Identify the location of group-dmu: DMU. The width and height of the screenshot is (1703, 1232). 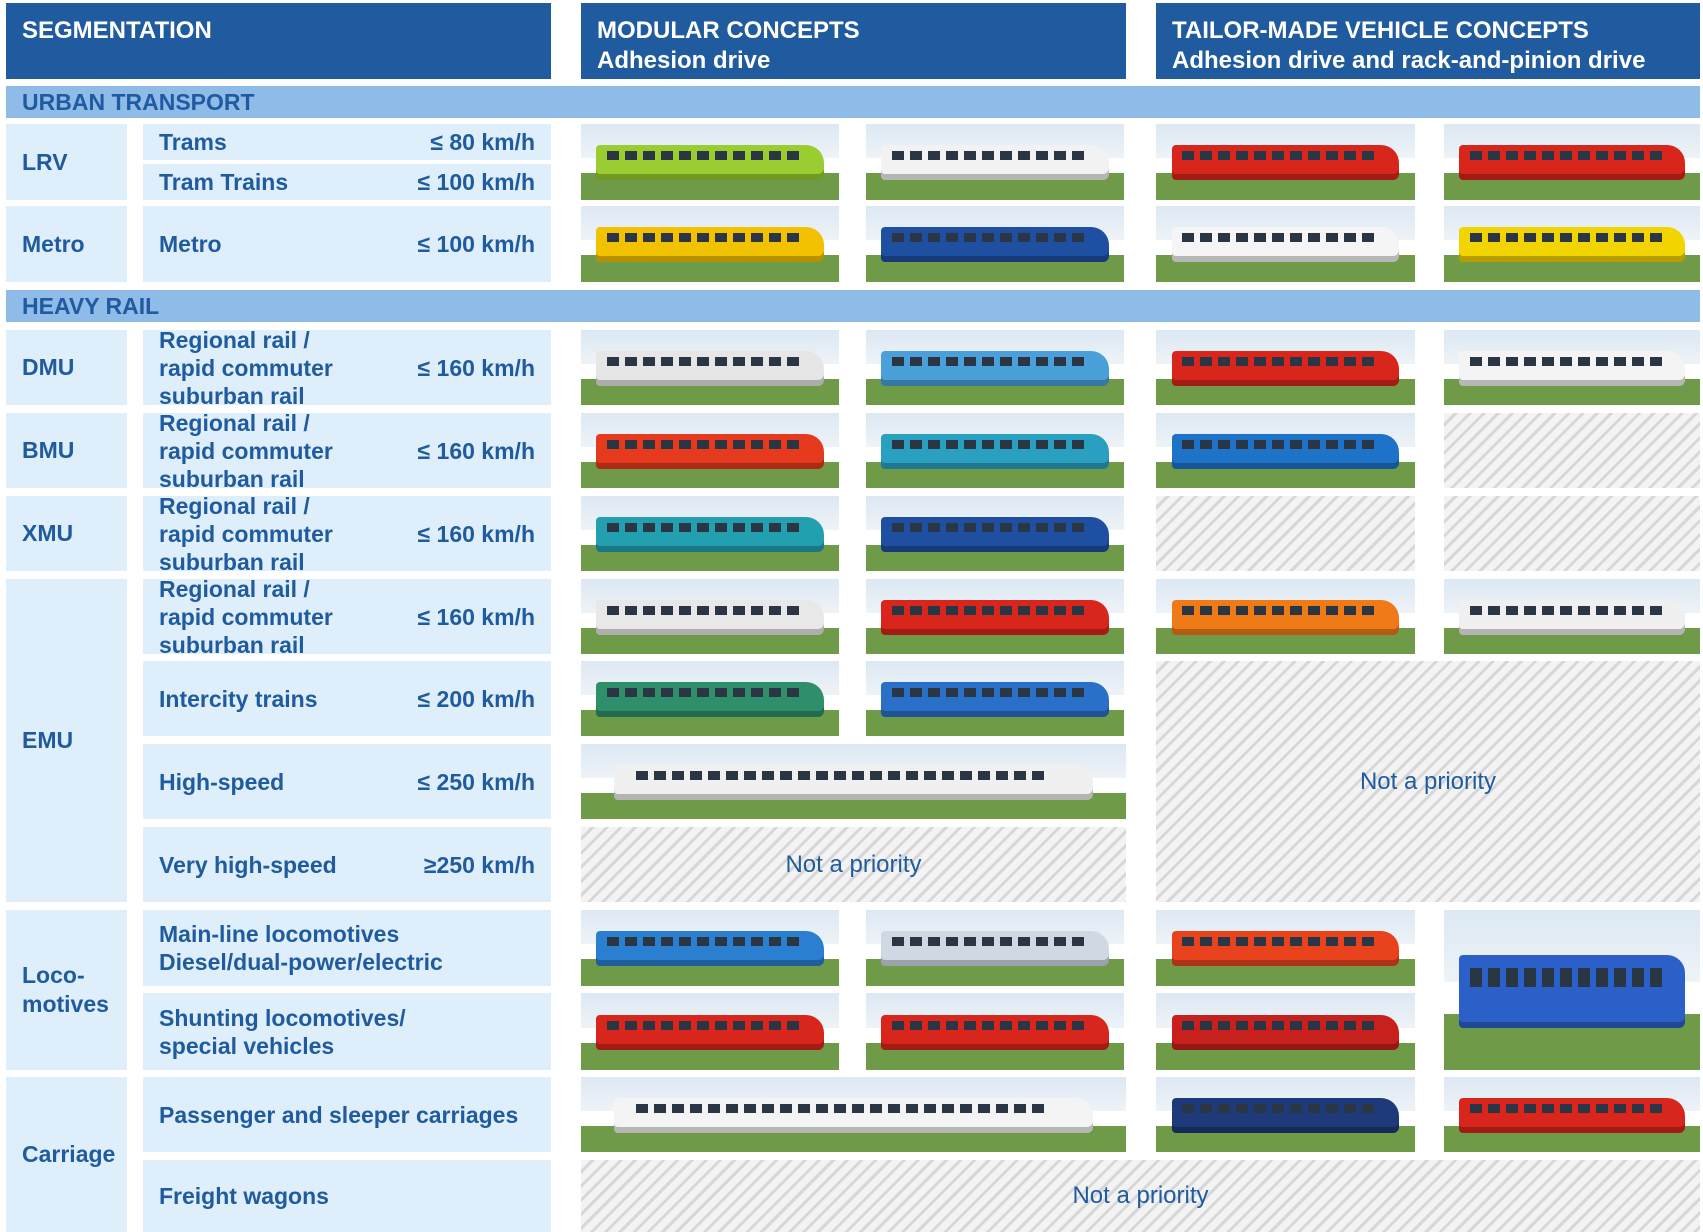
(66, 367).